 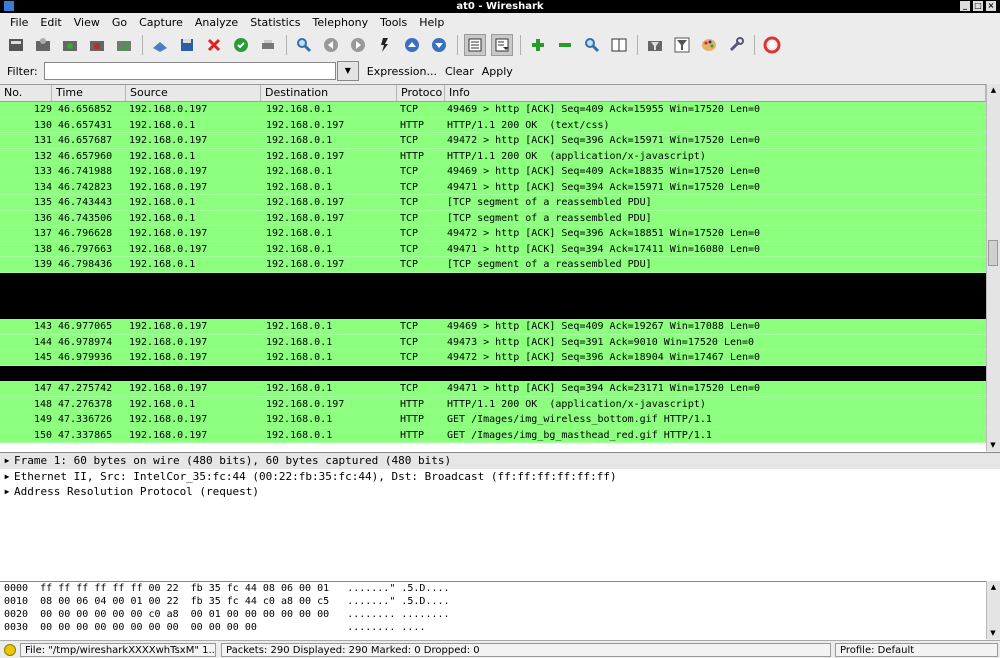 What do you see at coordinates (119, 22) in the screenshot?
I see `menu-go: Go` at bounding box center [119, 22].